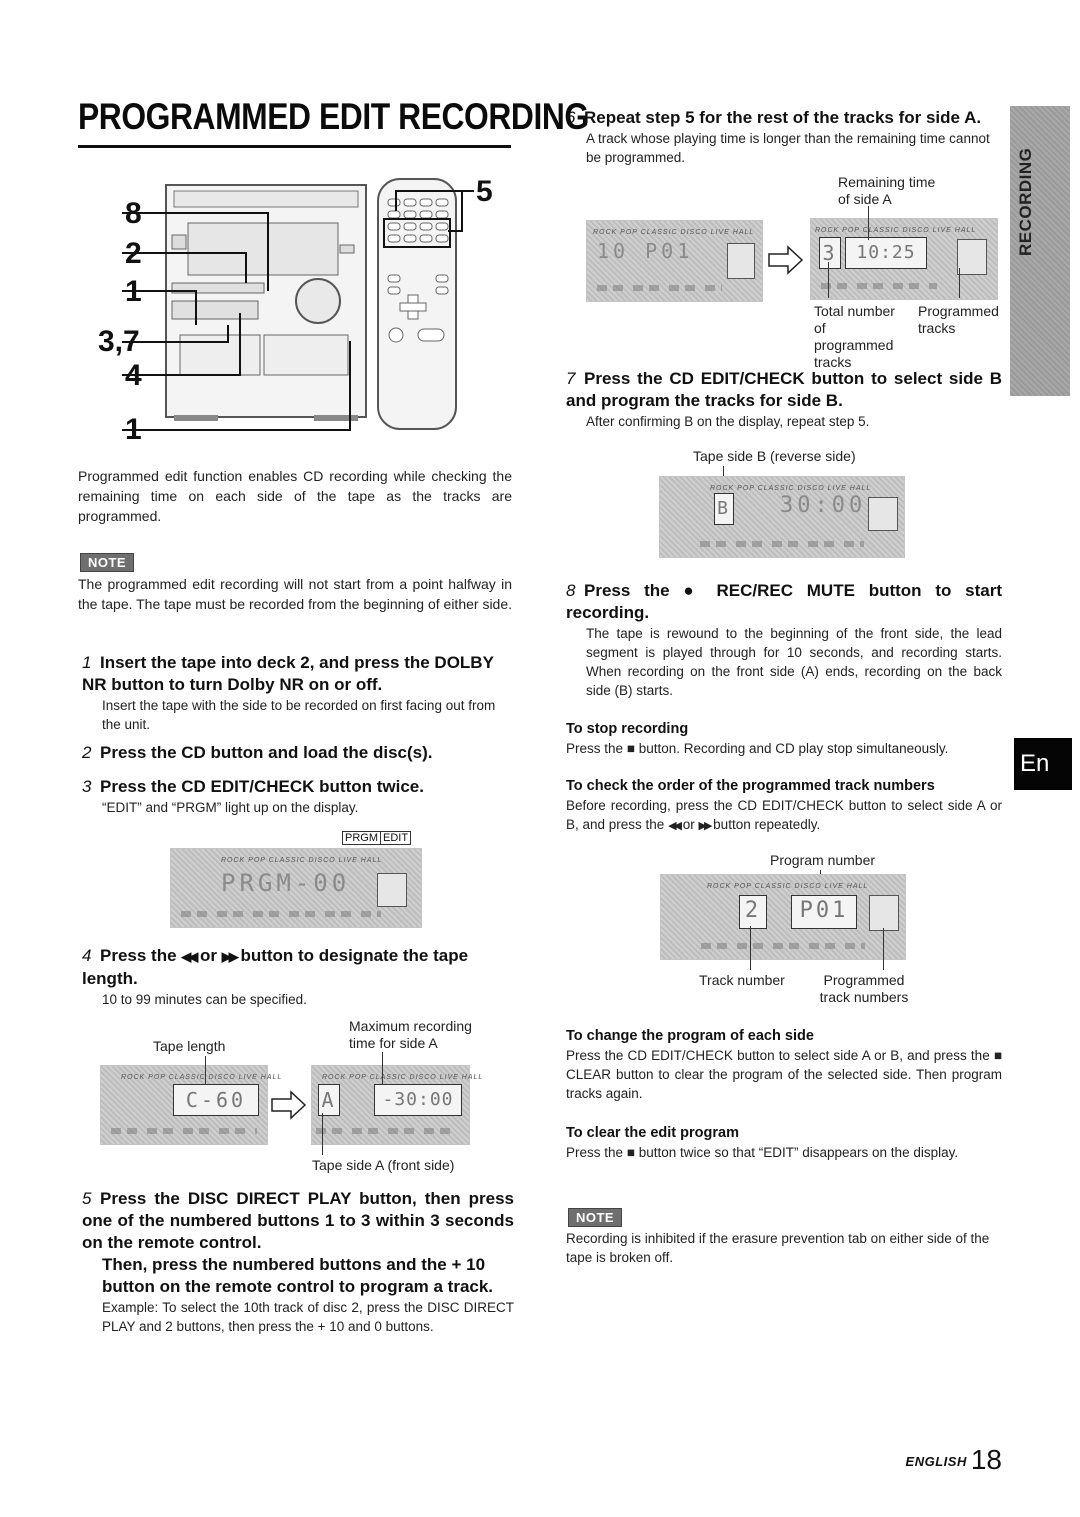 Image resolution: width=1080 pixels, height=1517 pixels. I want to click on side-a-leader, so click(322, 1134).